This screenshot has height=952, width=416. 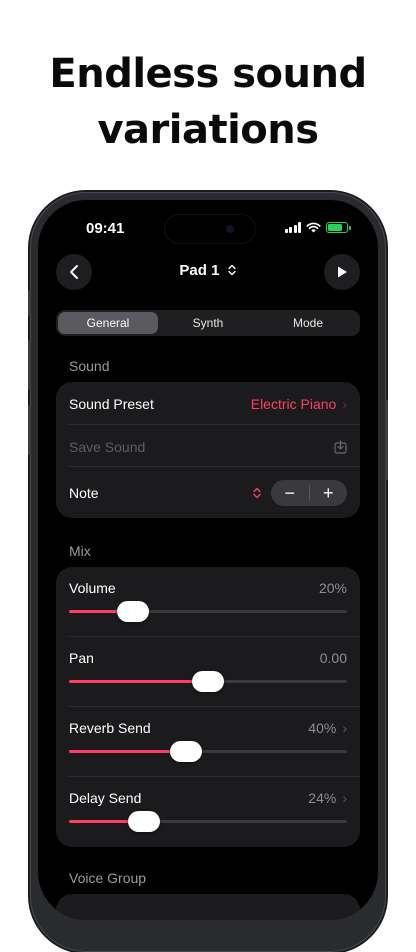 I want to click on note-label: Note, so click(x=84, y=493).